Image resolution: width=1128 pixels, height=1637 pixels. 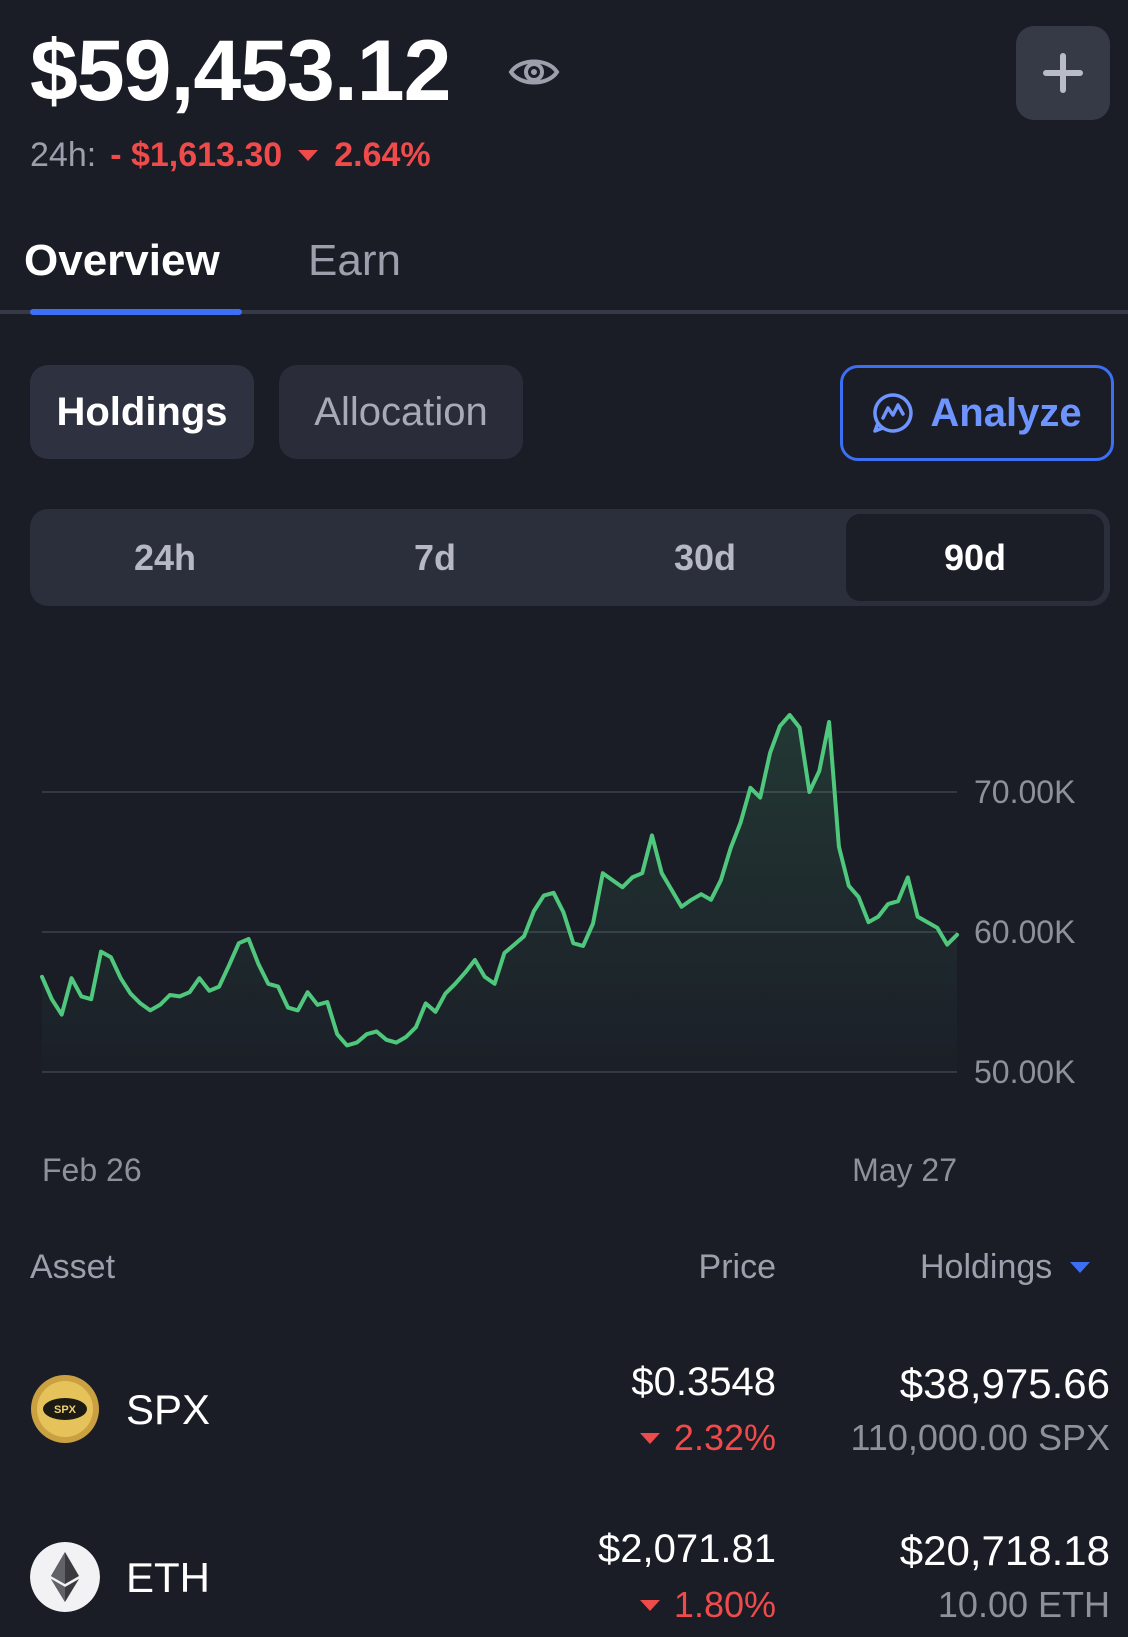 What do you see at coordinates (240, 71) in the screenshot?
I see `portfolio-balance: $59,453.12` at bounding box center [240, 71].